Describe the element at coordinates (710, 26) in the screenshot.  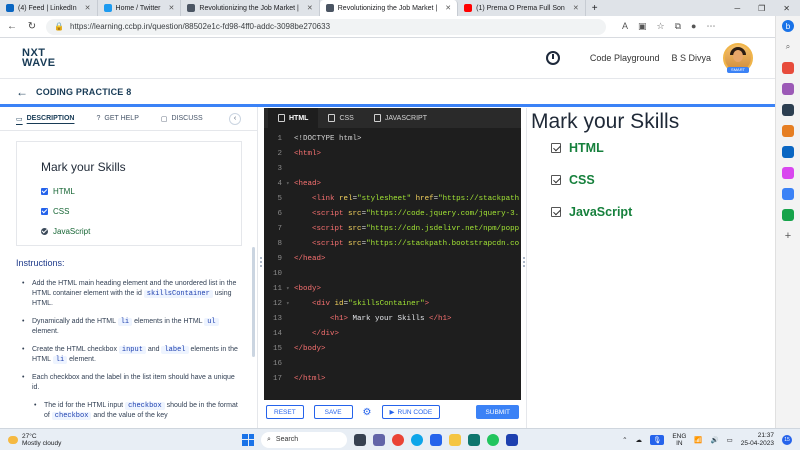
I see `more-icon: ⋯` at that location.